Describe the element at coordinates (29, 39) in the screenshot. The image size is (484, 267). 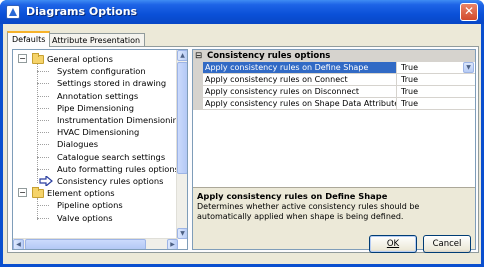
I see `tab-defaults: Defaults` at that location.